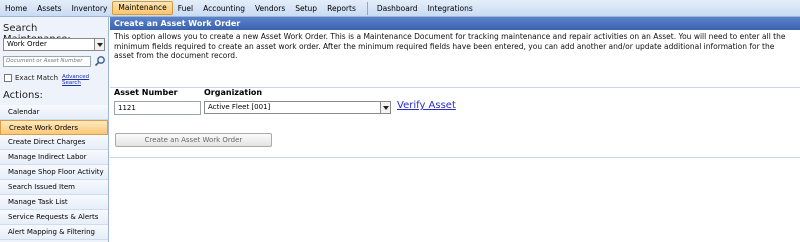 The height and width of the screenshot is (242, 800). What do you see at coordinates (341, 8) in the screenshot?
I see `menu-reports: Reports` at bounding box center [341, 8].